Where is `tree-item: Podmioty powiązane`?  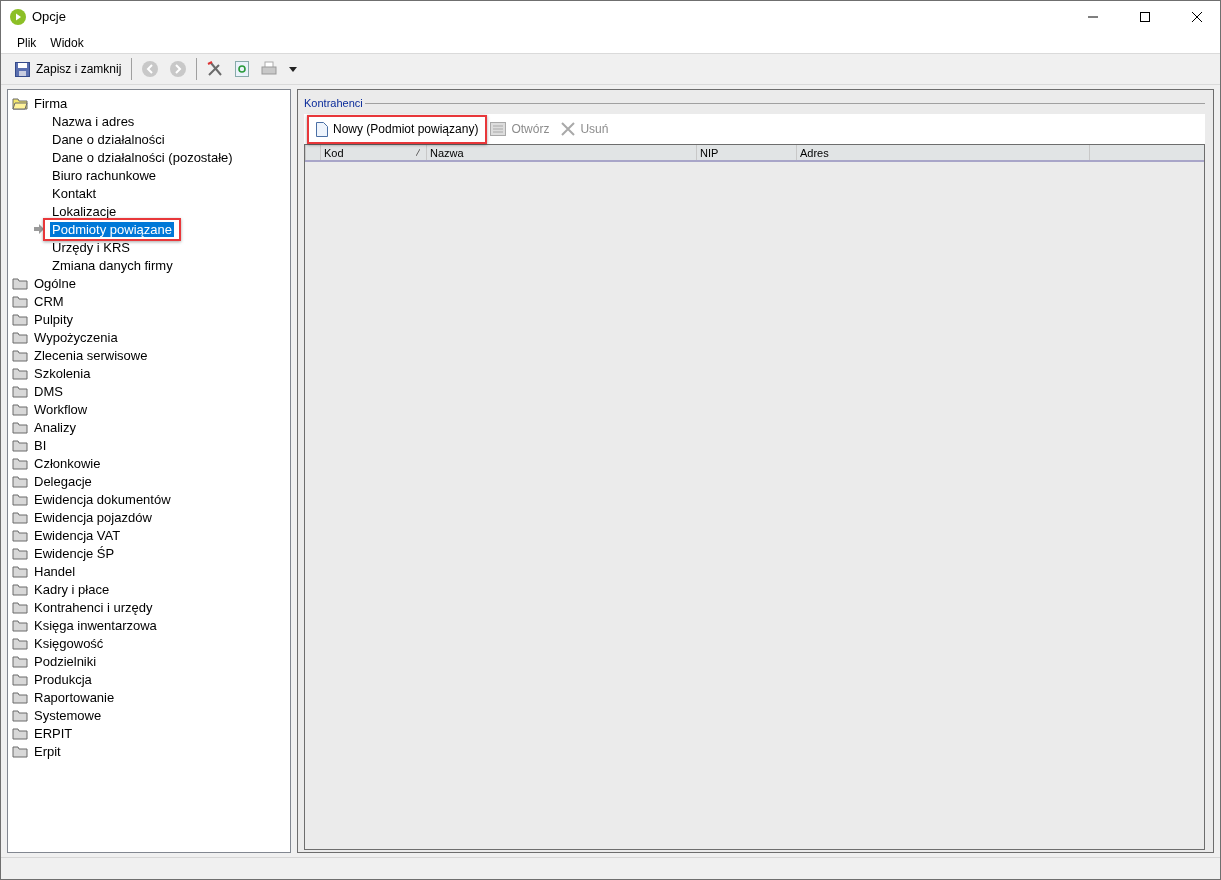
tree-item: Podmioty powiązane is located at coordinates (112, 229).